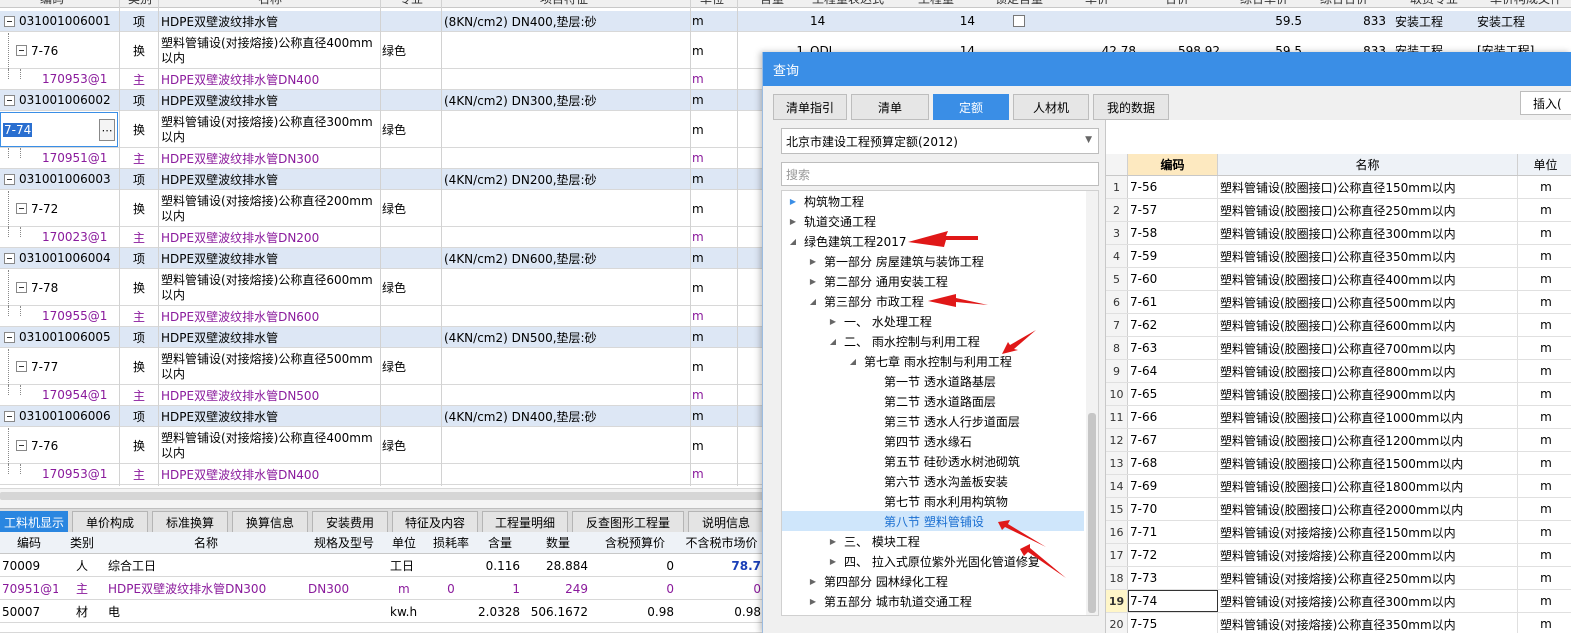 This screenshot has height=633, width=1571. I want to click on header-fee: 取费专业, so click(1440, 4).